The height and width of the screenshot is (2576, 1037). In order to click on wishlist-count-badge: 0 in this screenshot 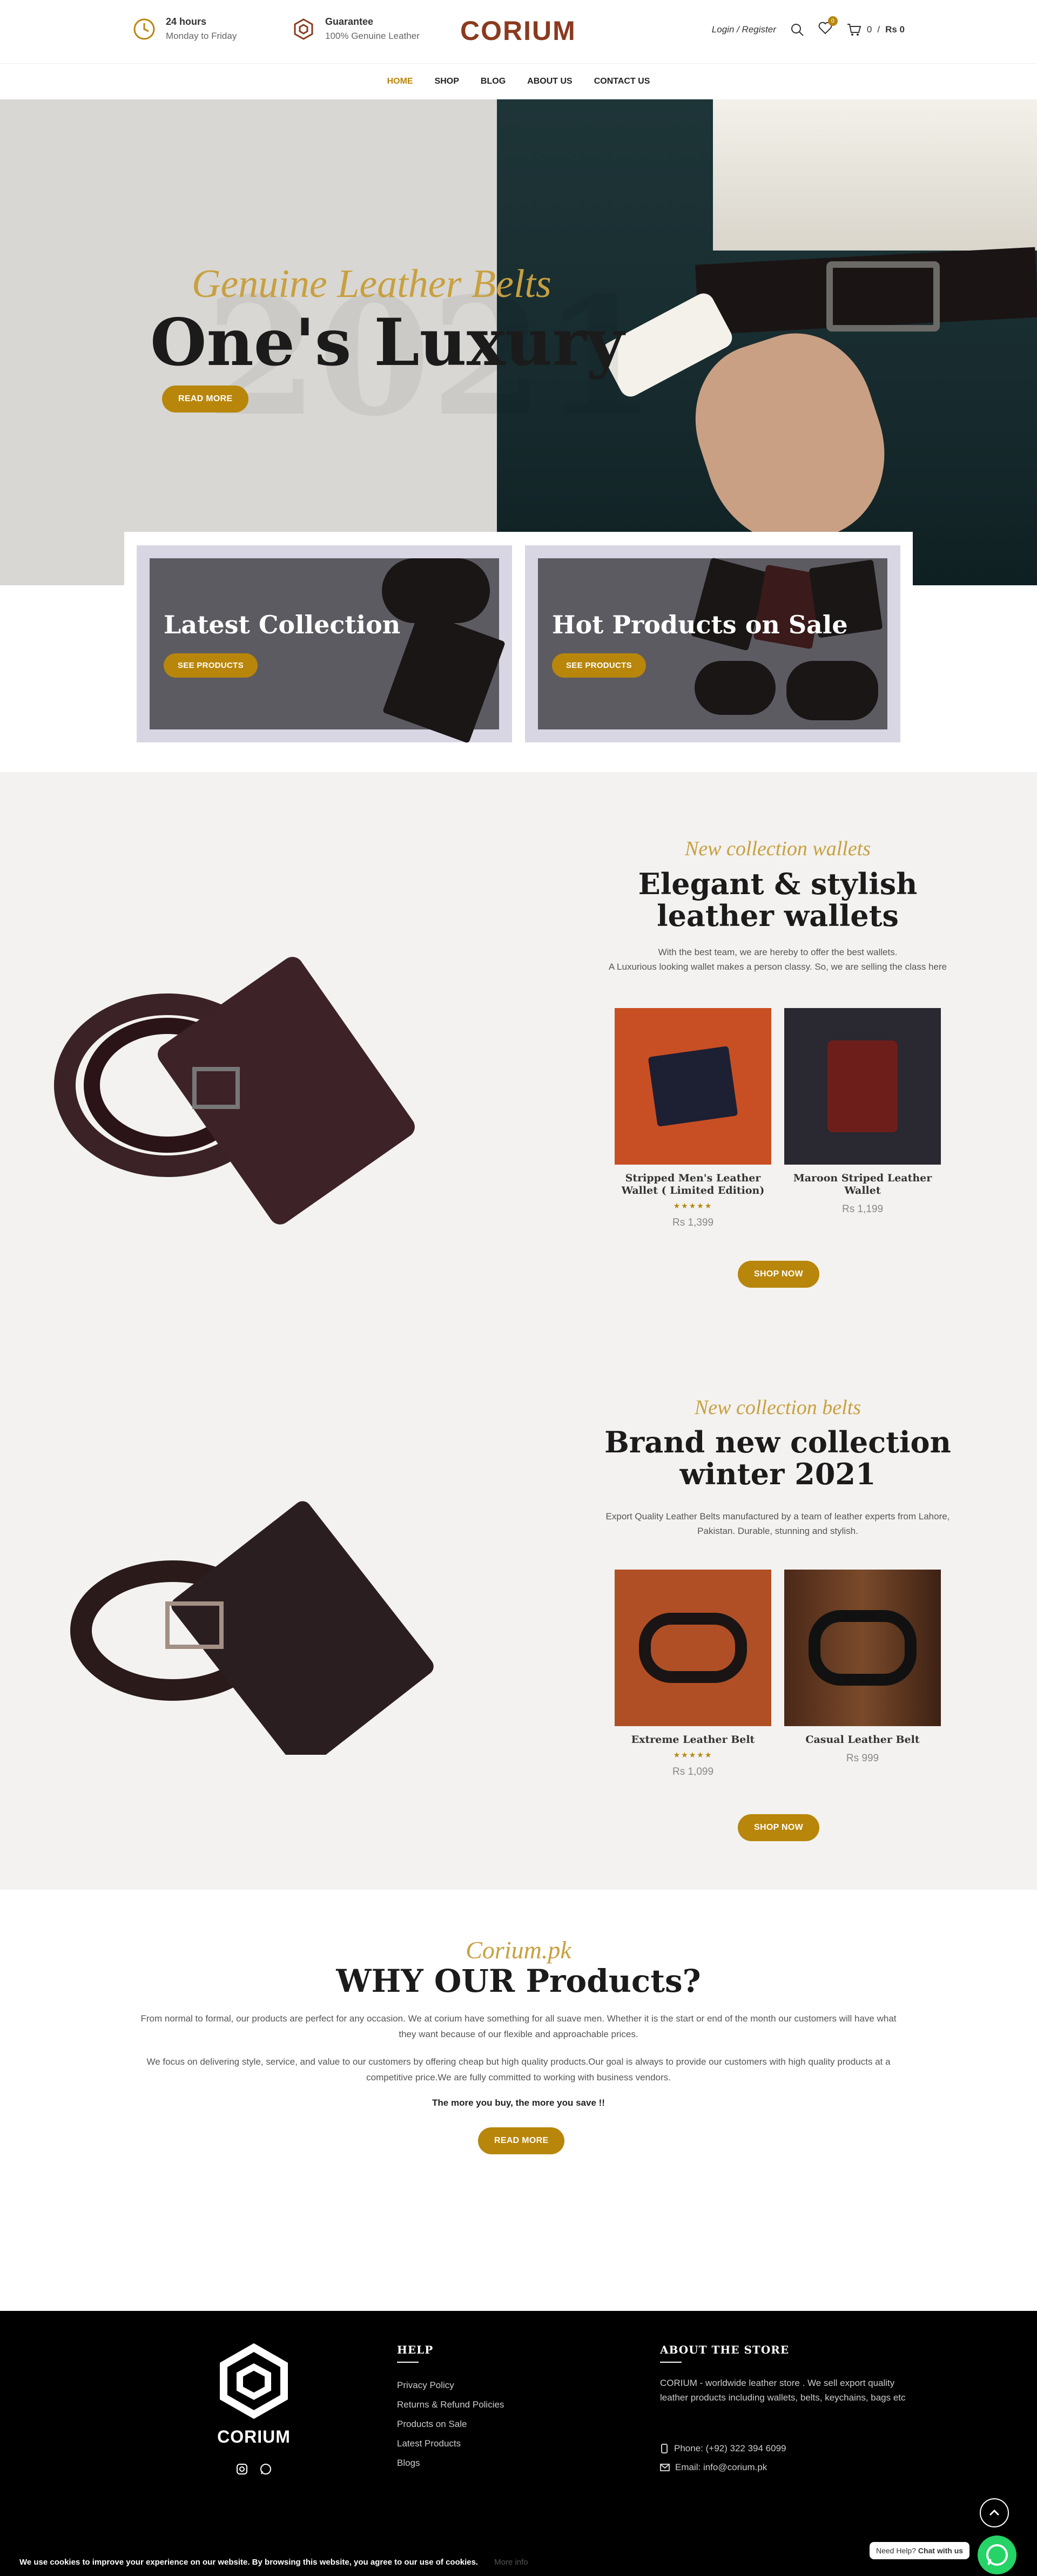, I will do `click(832, 21)`.